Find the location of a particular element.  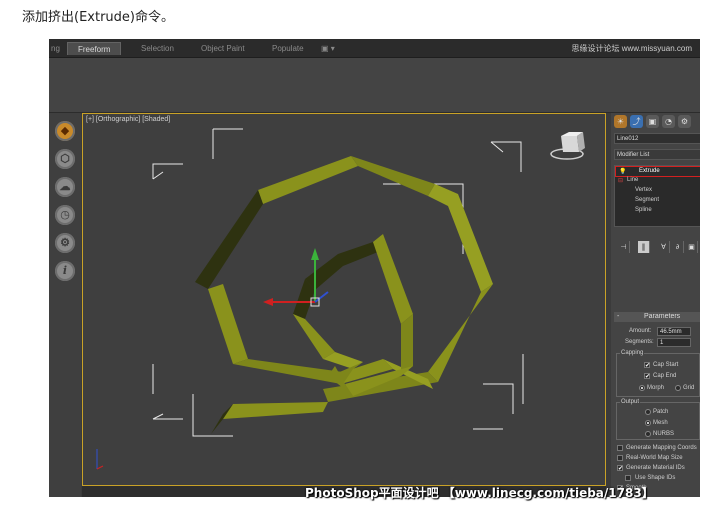

gen-material-checkbox: ✔ is located at coordinates (620, 468).